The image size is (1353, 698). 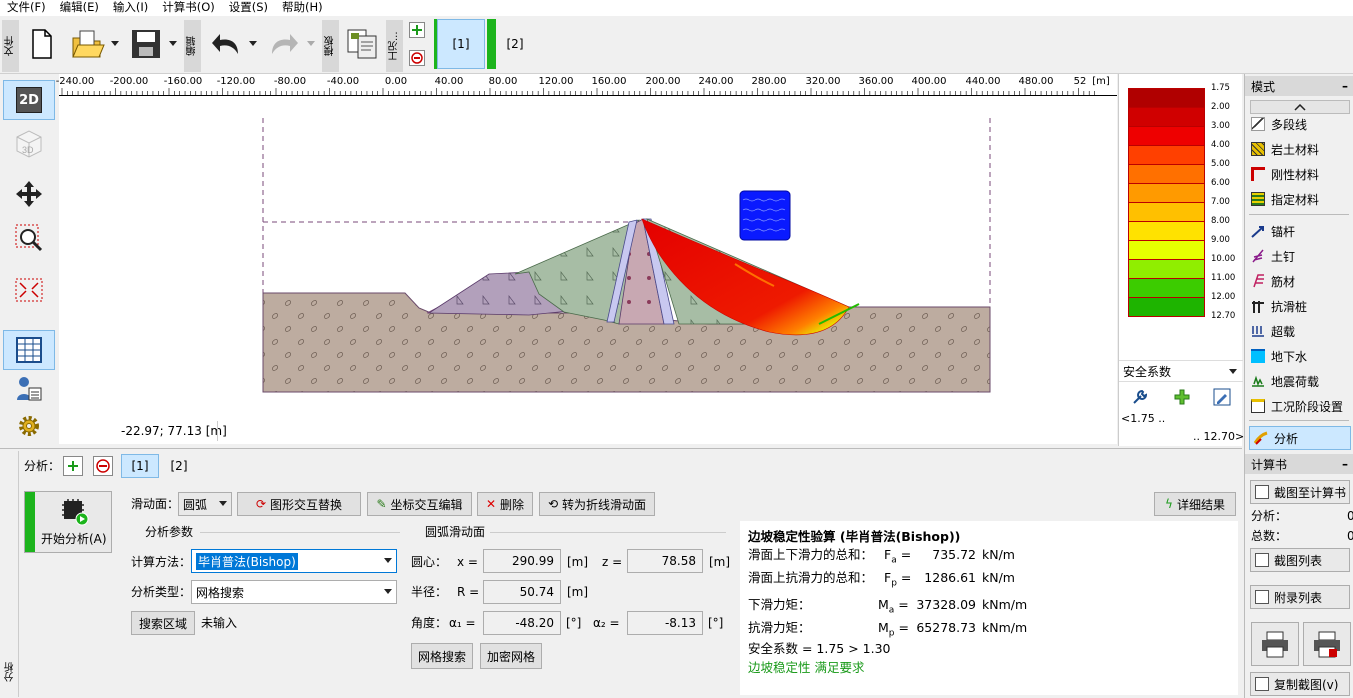 I want to click on fp-symbol: Fp =, so click(x=898, y=579).